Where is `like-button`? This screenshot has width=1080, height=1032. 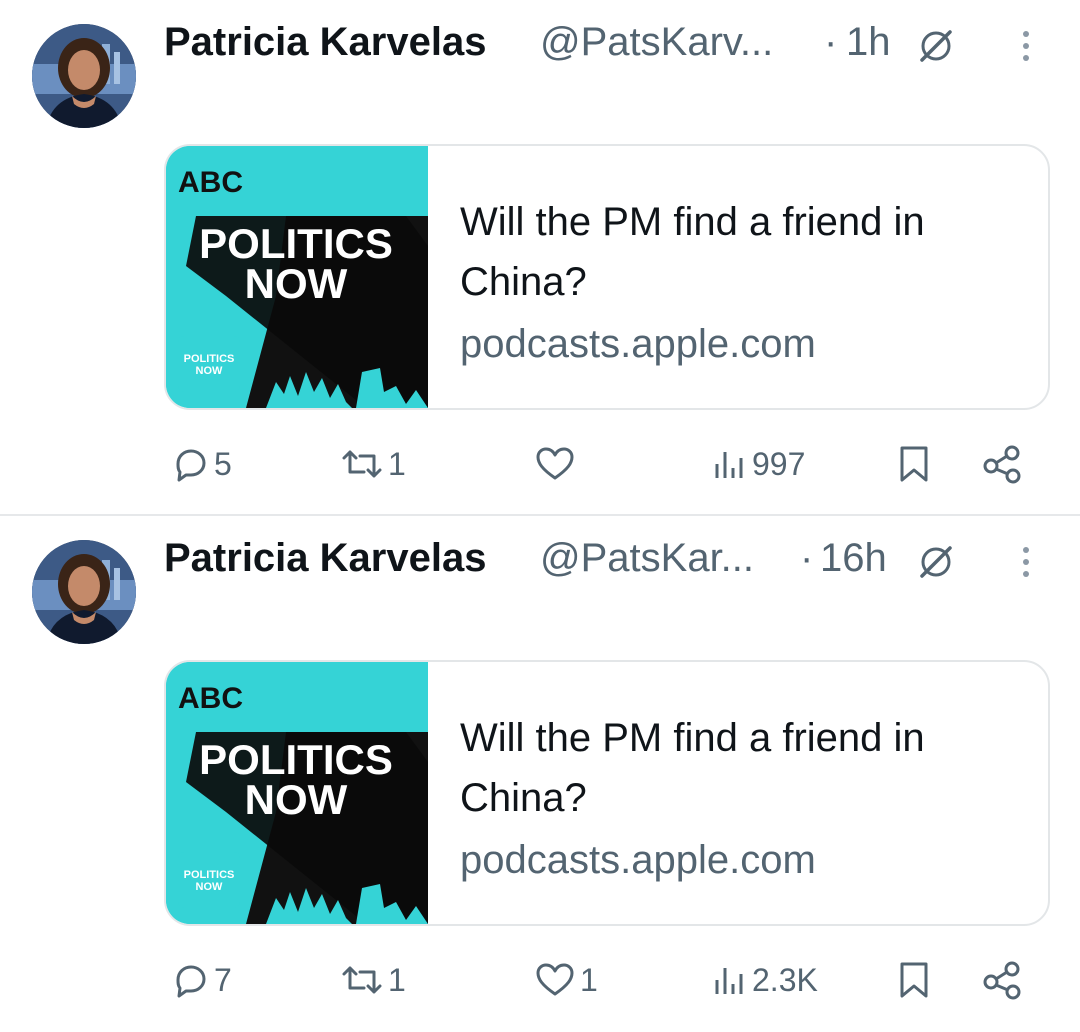 like-button is located at coordinates (557, 464).